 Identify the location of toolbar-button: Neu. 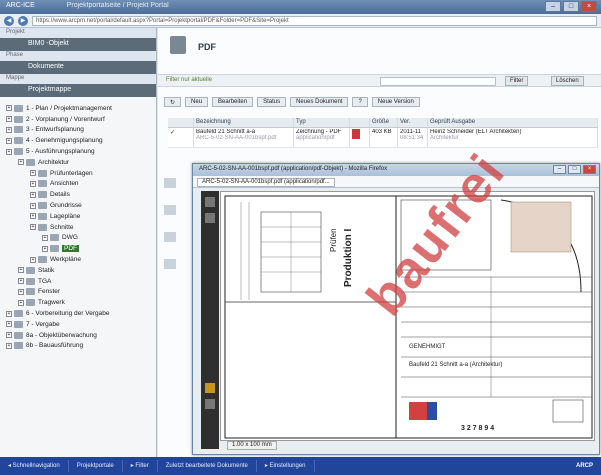
(197, 102).